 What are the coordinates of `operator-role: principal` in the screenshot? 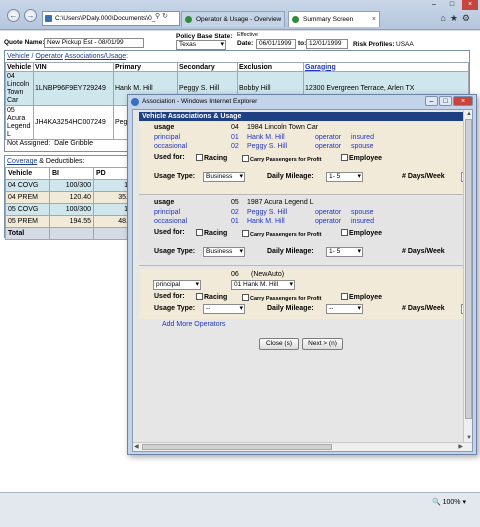 It's located at (167, 212).